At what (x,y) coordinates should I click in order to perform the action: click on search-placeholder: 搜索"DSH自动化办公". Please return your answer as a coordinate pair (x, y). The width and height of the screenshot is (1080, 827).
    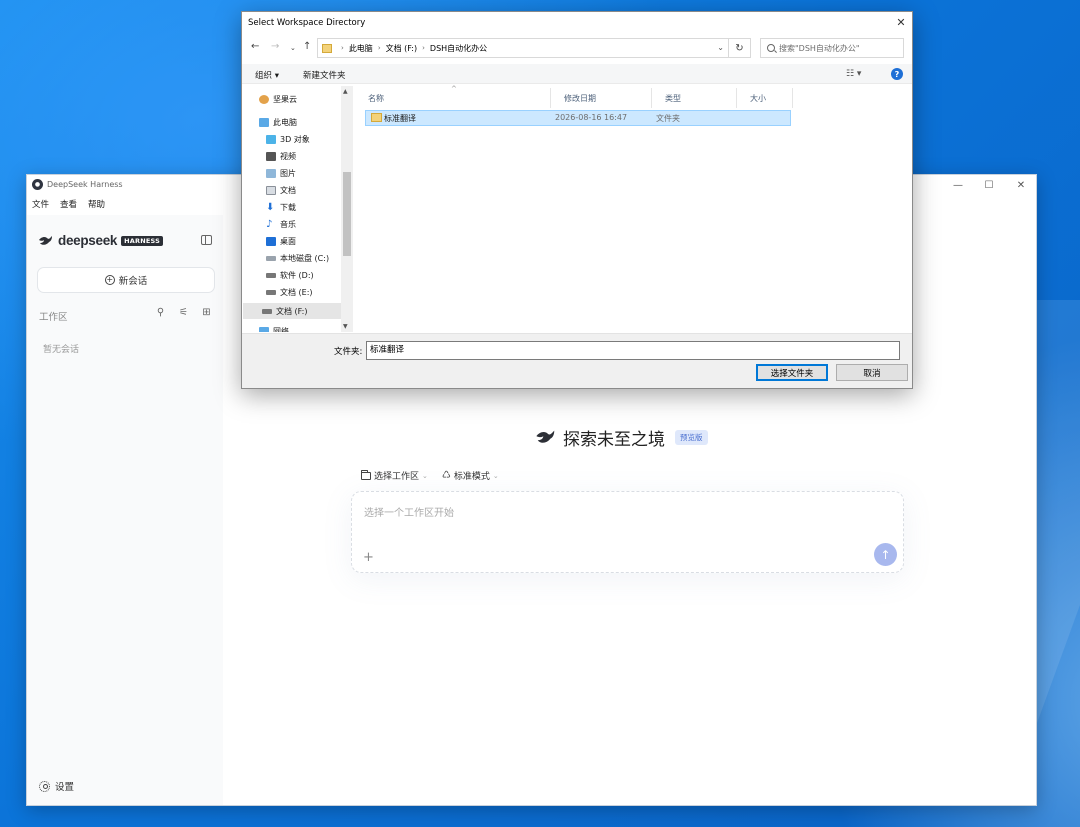
    Looking at the image, I should click on (819, 48).